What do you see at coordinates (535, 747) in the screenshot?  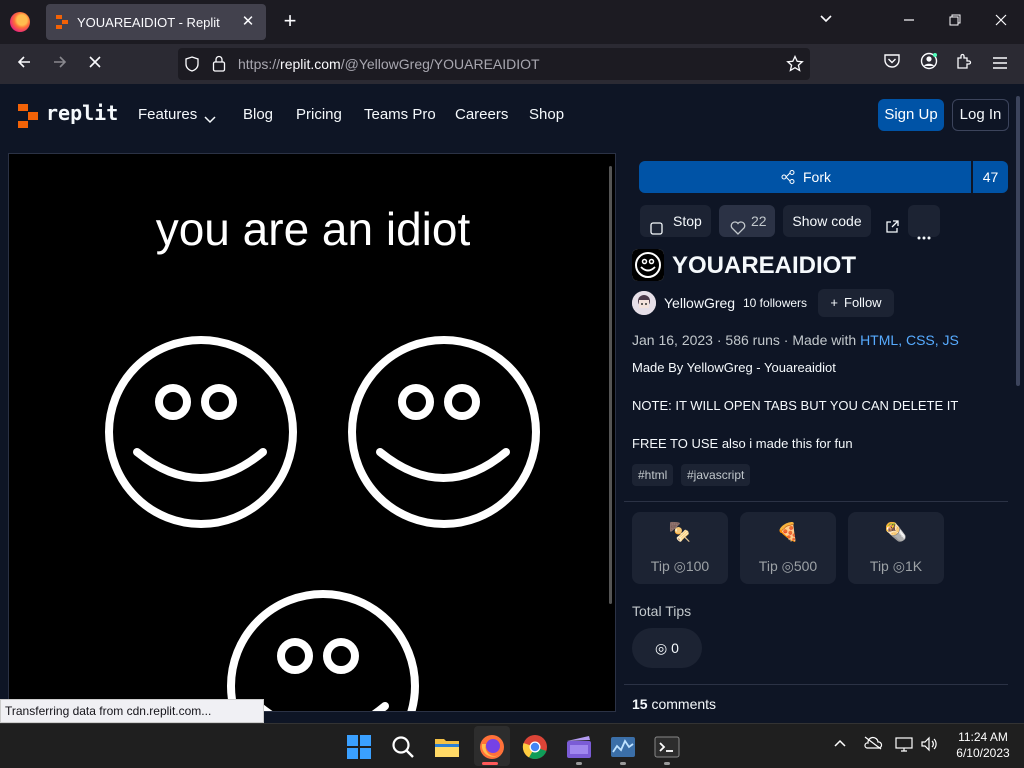 I see `chrome-icon` at bounding box center [535, 747].